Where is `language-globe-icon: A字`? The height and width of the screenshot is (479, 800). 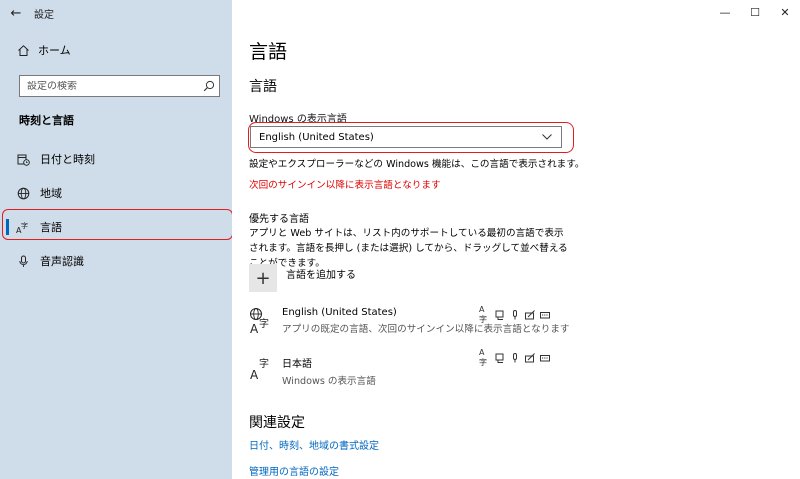
language-globe-icon: A字 is located at coordinates (261, 321).